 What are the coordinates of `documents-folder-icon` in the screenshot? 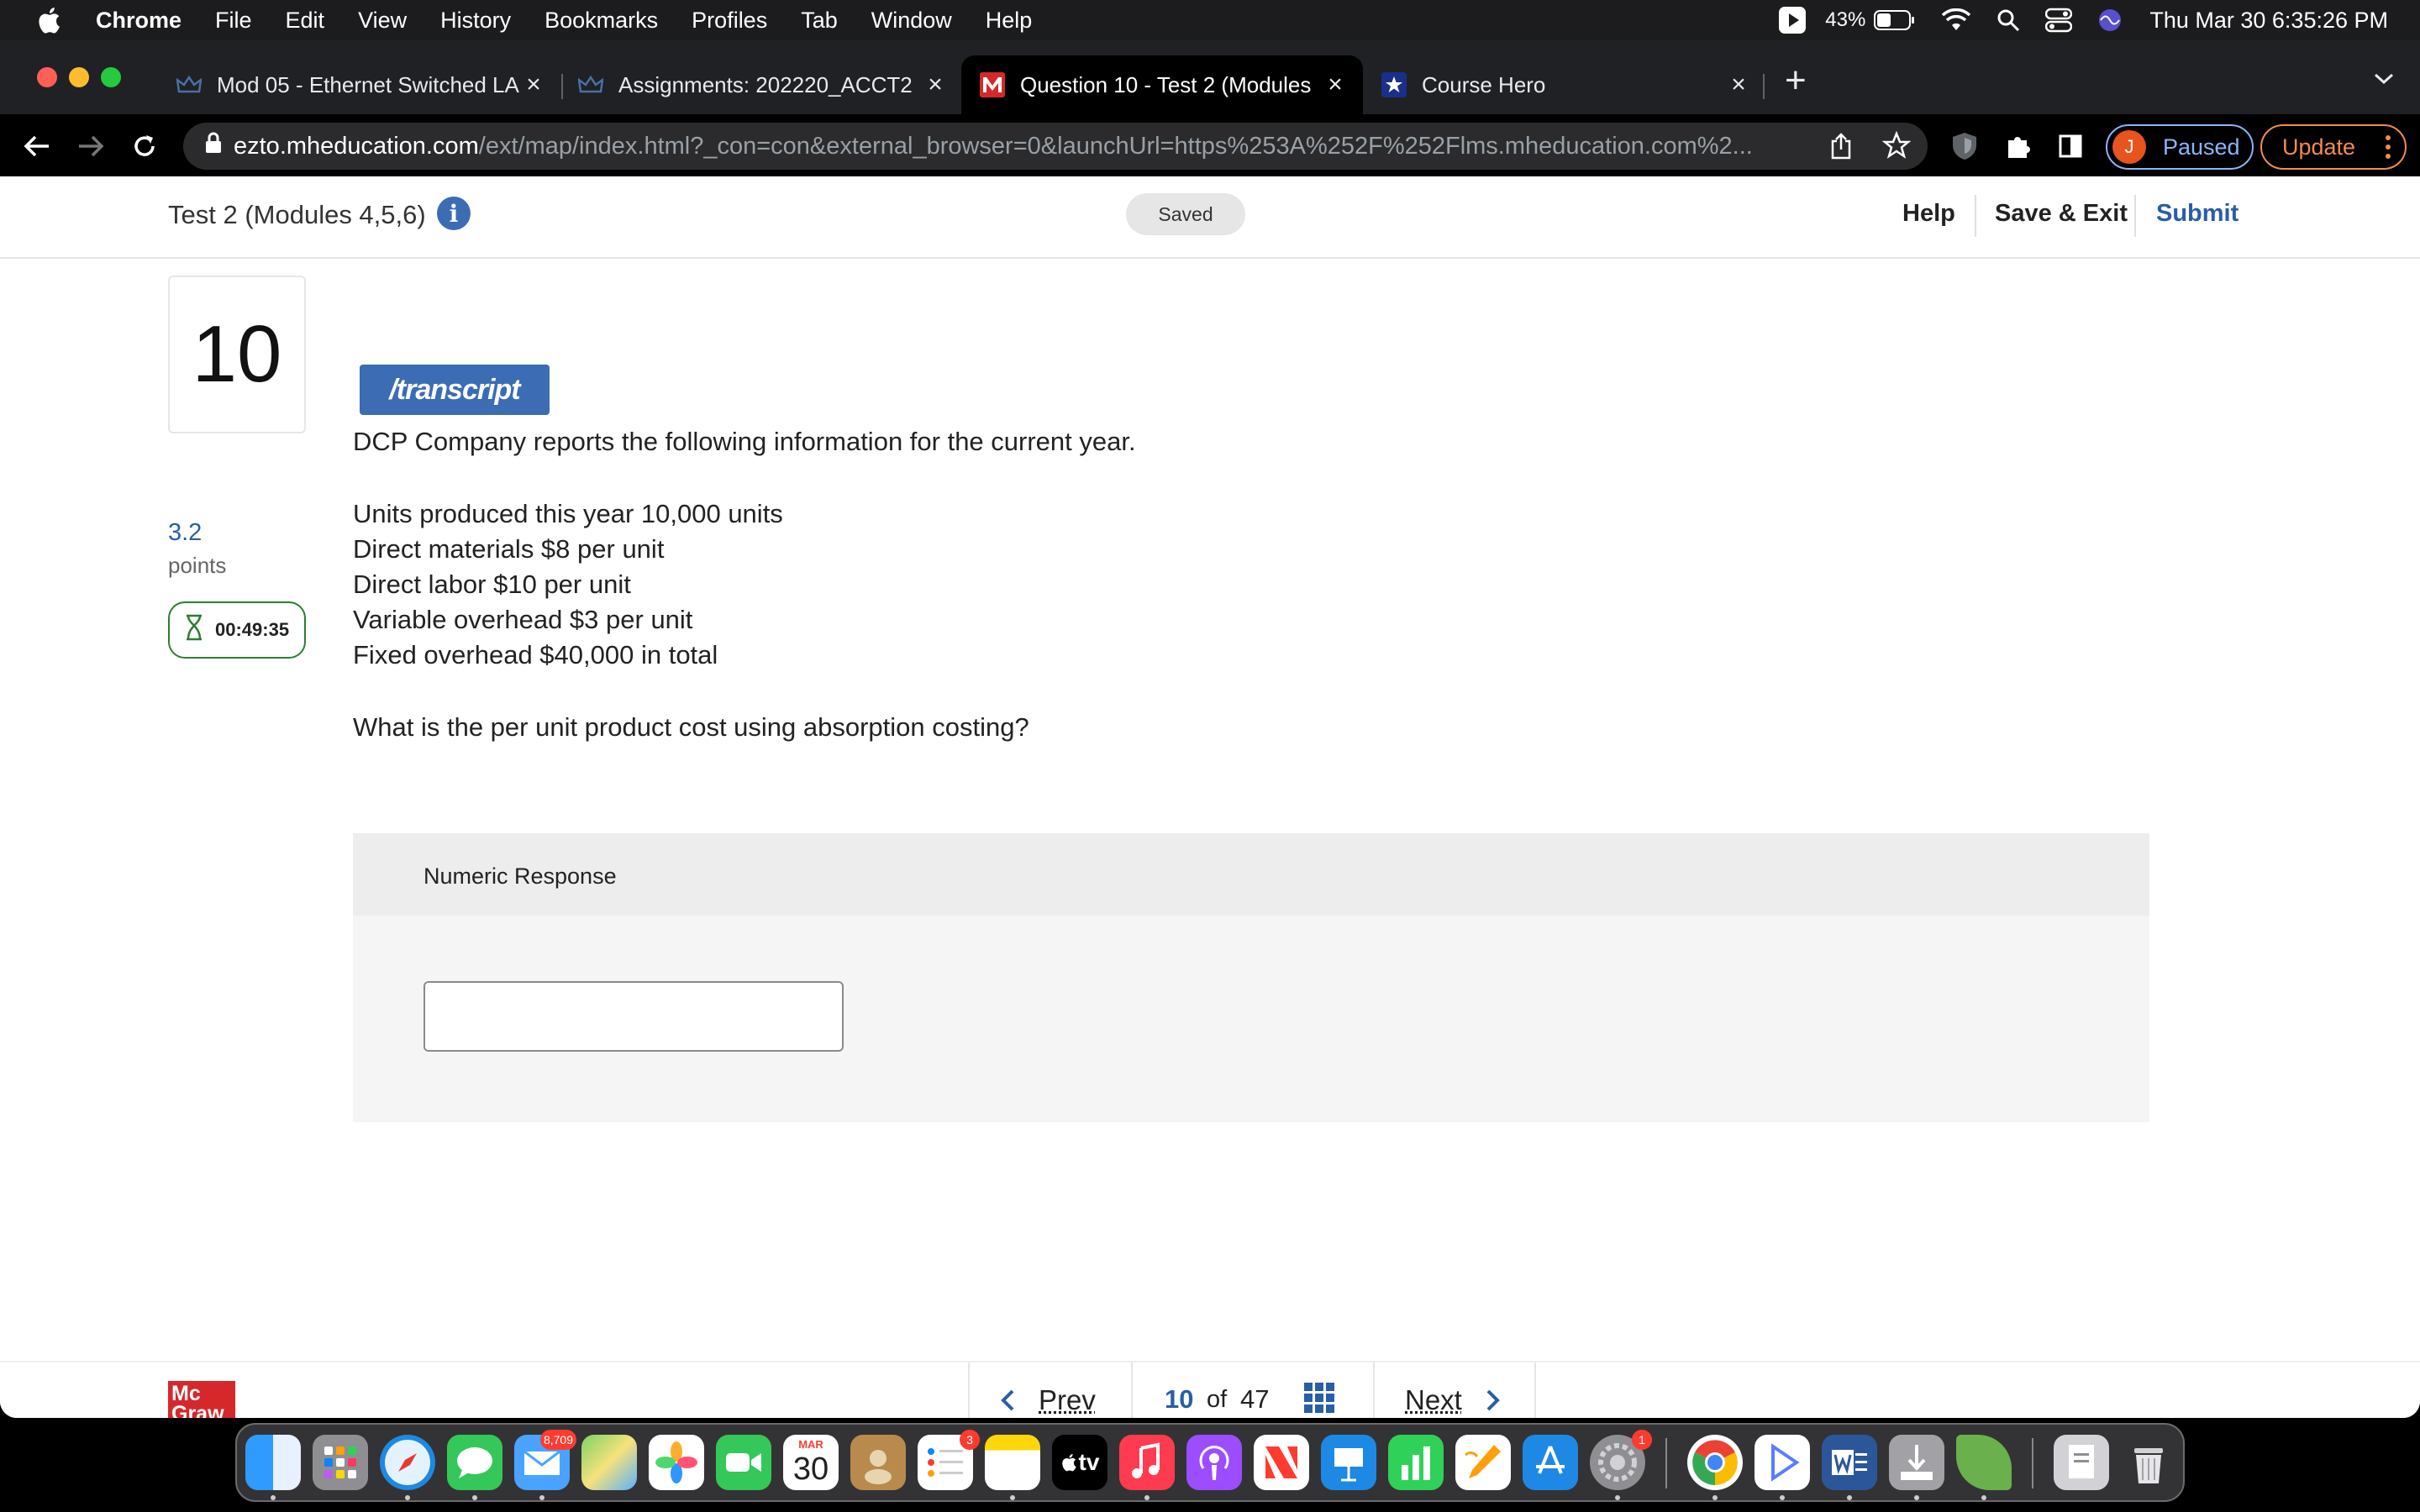 It's located at (2082, 1462).